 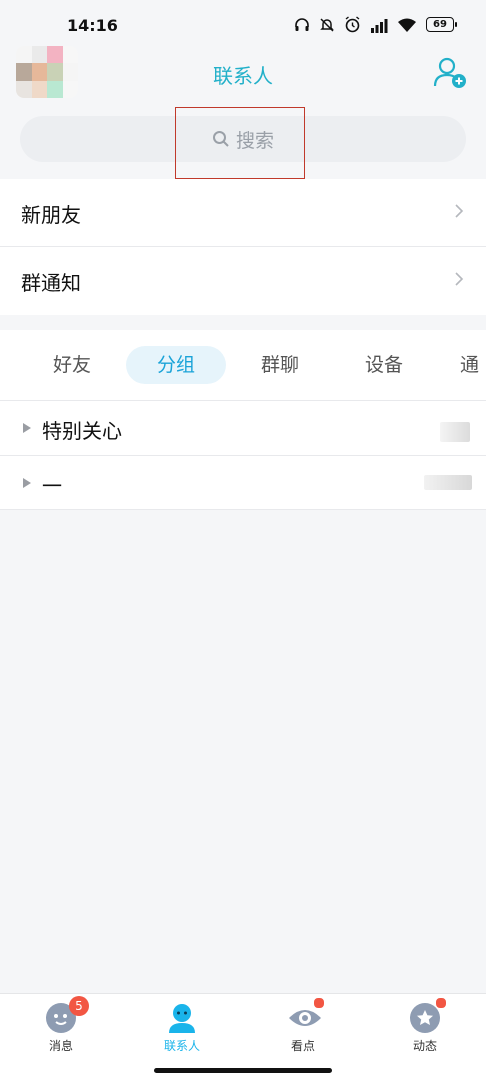 What do you see at coordinates (379, 25) in the screenshot?
I see `signal-icon` at bounding box center [379, 25].